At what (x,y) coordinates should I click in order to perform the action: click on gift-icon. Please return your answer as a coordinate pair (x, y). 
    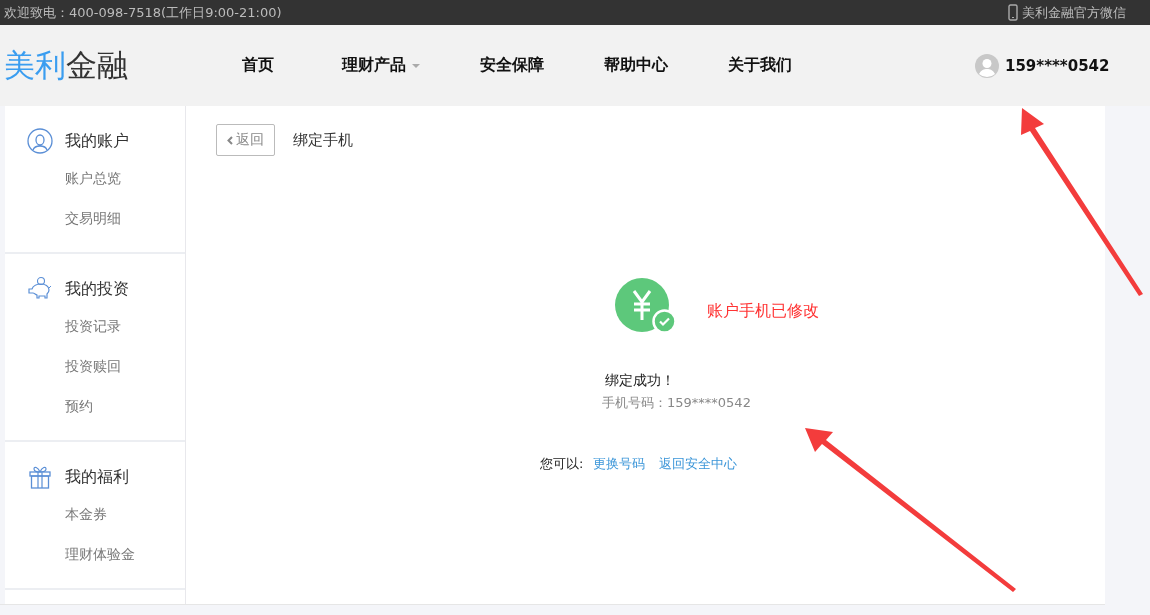
    Looking at the image, I should click on (40, 477).